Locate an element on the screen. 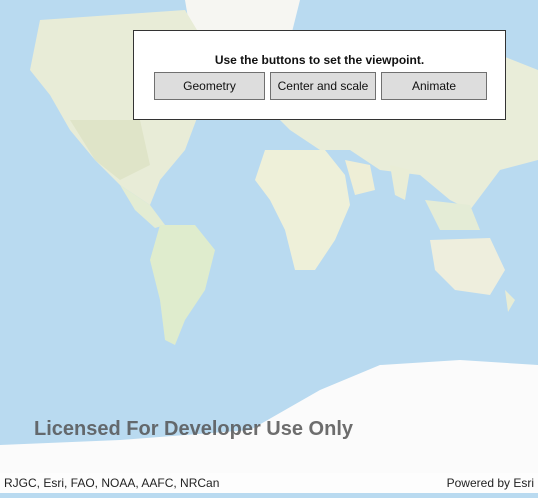  animate-button: Animate is located at coordinates (434, 86).